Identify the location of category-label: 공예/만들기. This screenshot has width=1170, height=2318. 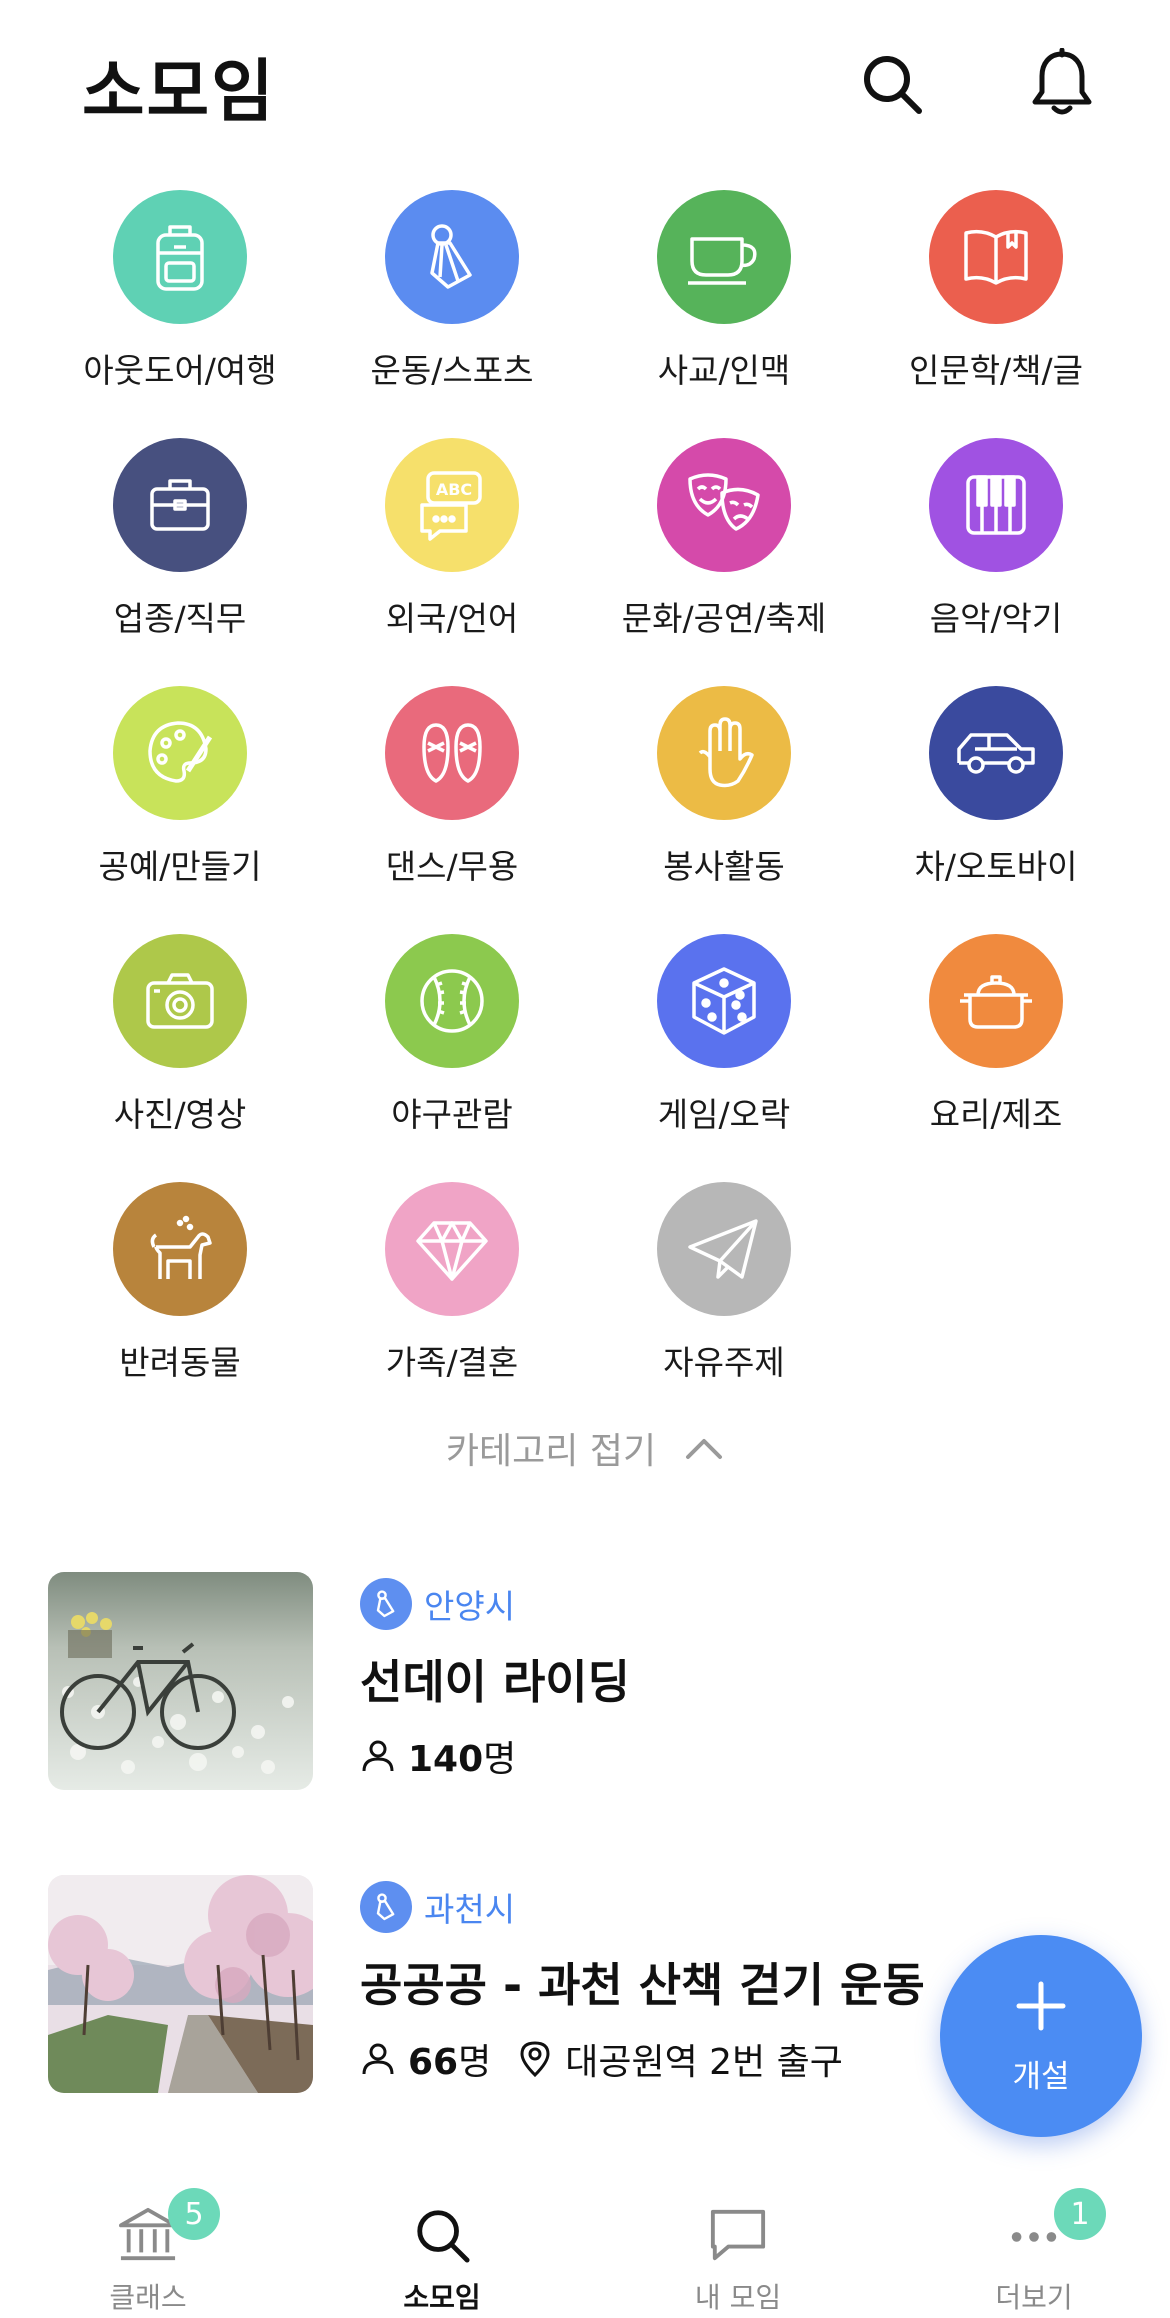
(180, 866).